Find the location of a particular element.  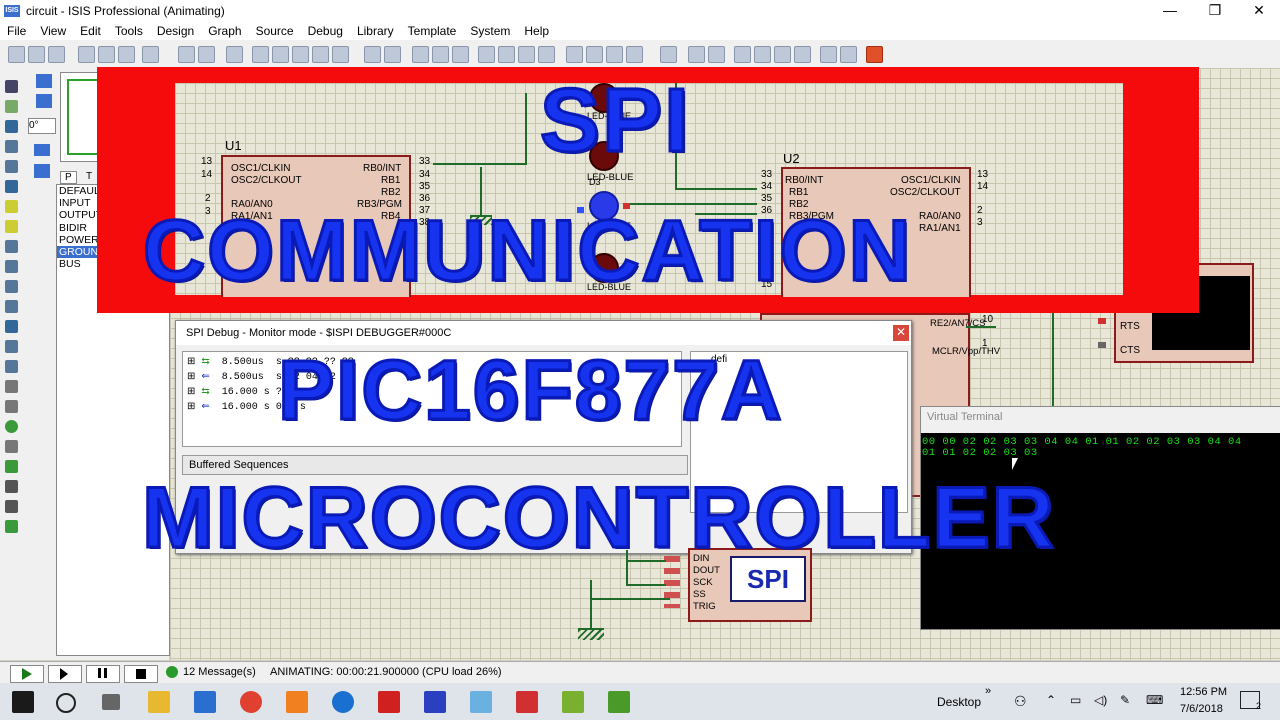

mikroc-icon is located at coordinates (527, 702).